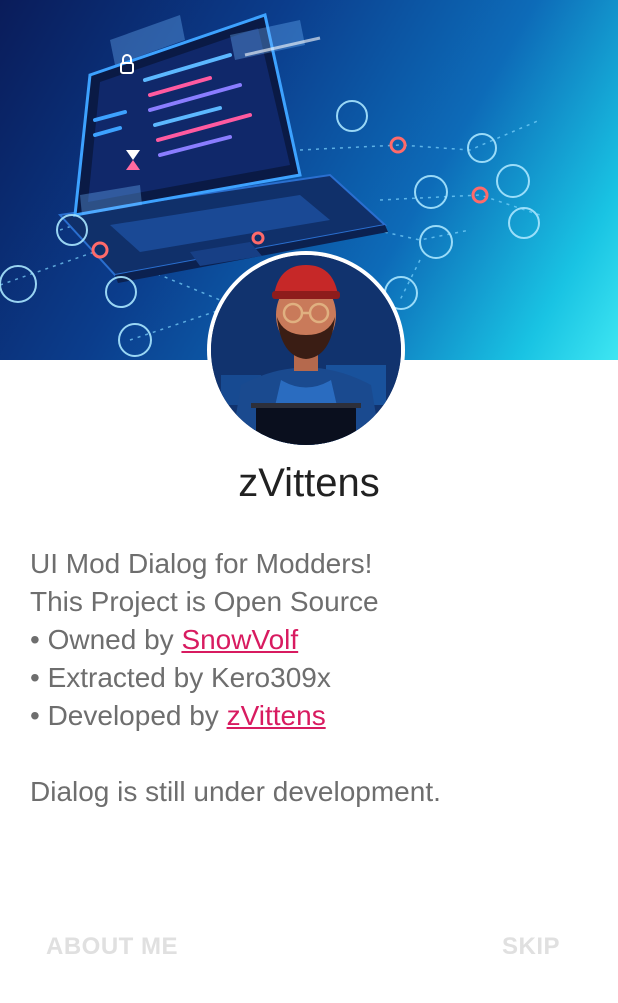  I want to click on development-note: Dialog is still under development., so click(235, 791).